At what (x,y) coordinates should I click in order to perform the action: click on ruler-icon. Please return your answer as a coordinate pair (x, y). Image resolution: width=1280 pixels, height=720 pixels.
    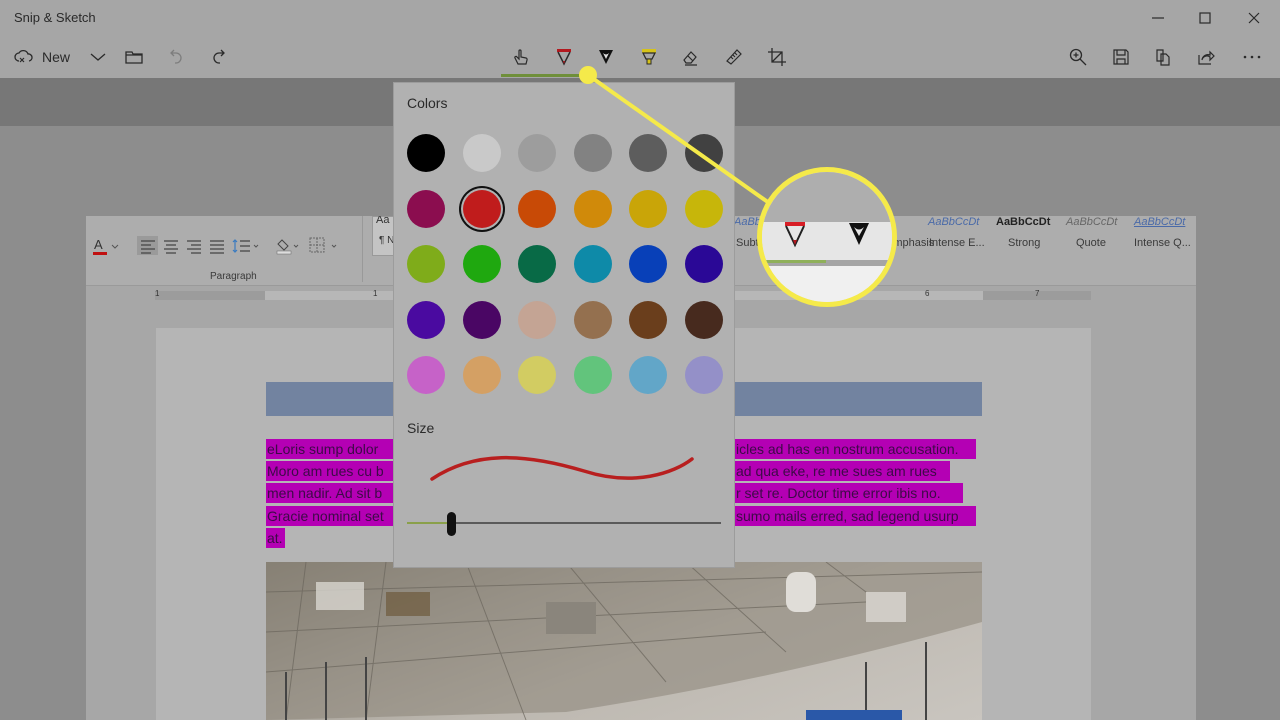
    Looking at the image, I should click on (734, 57).